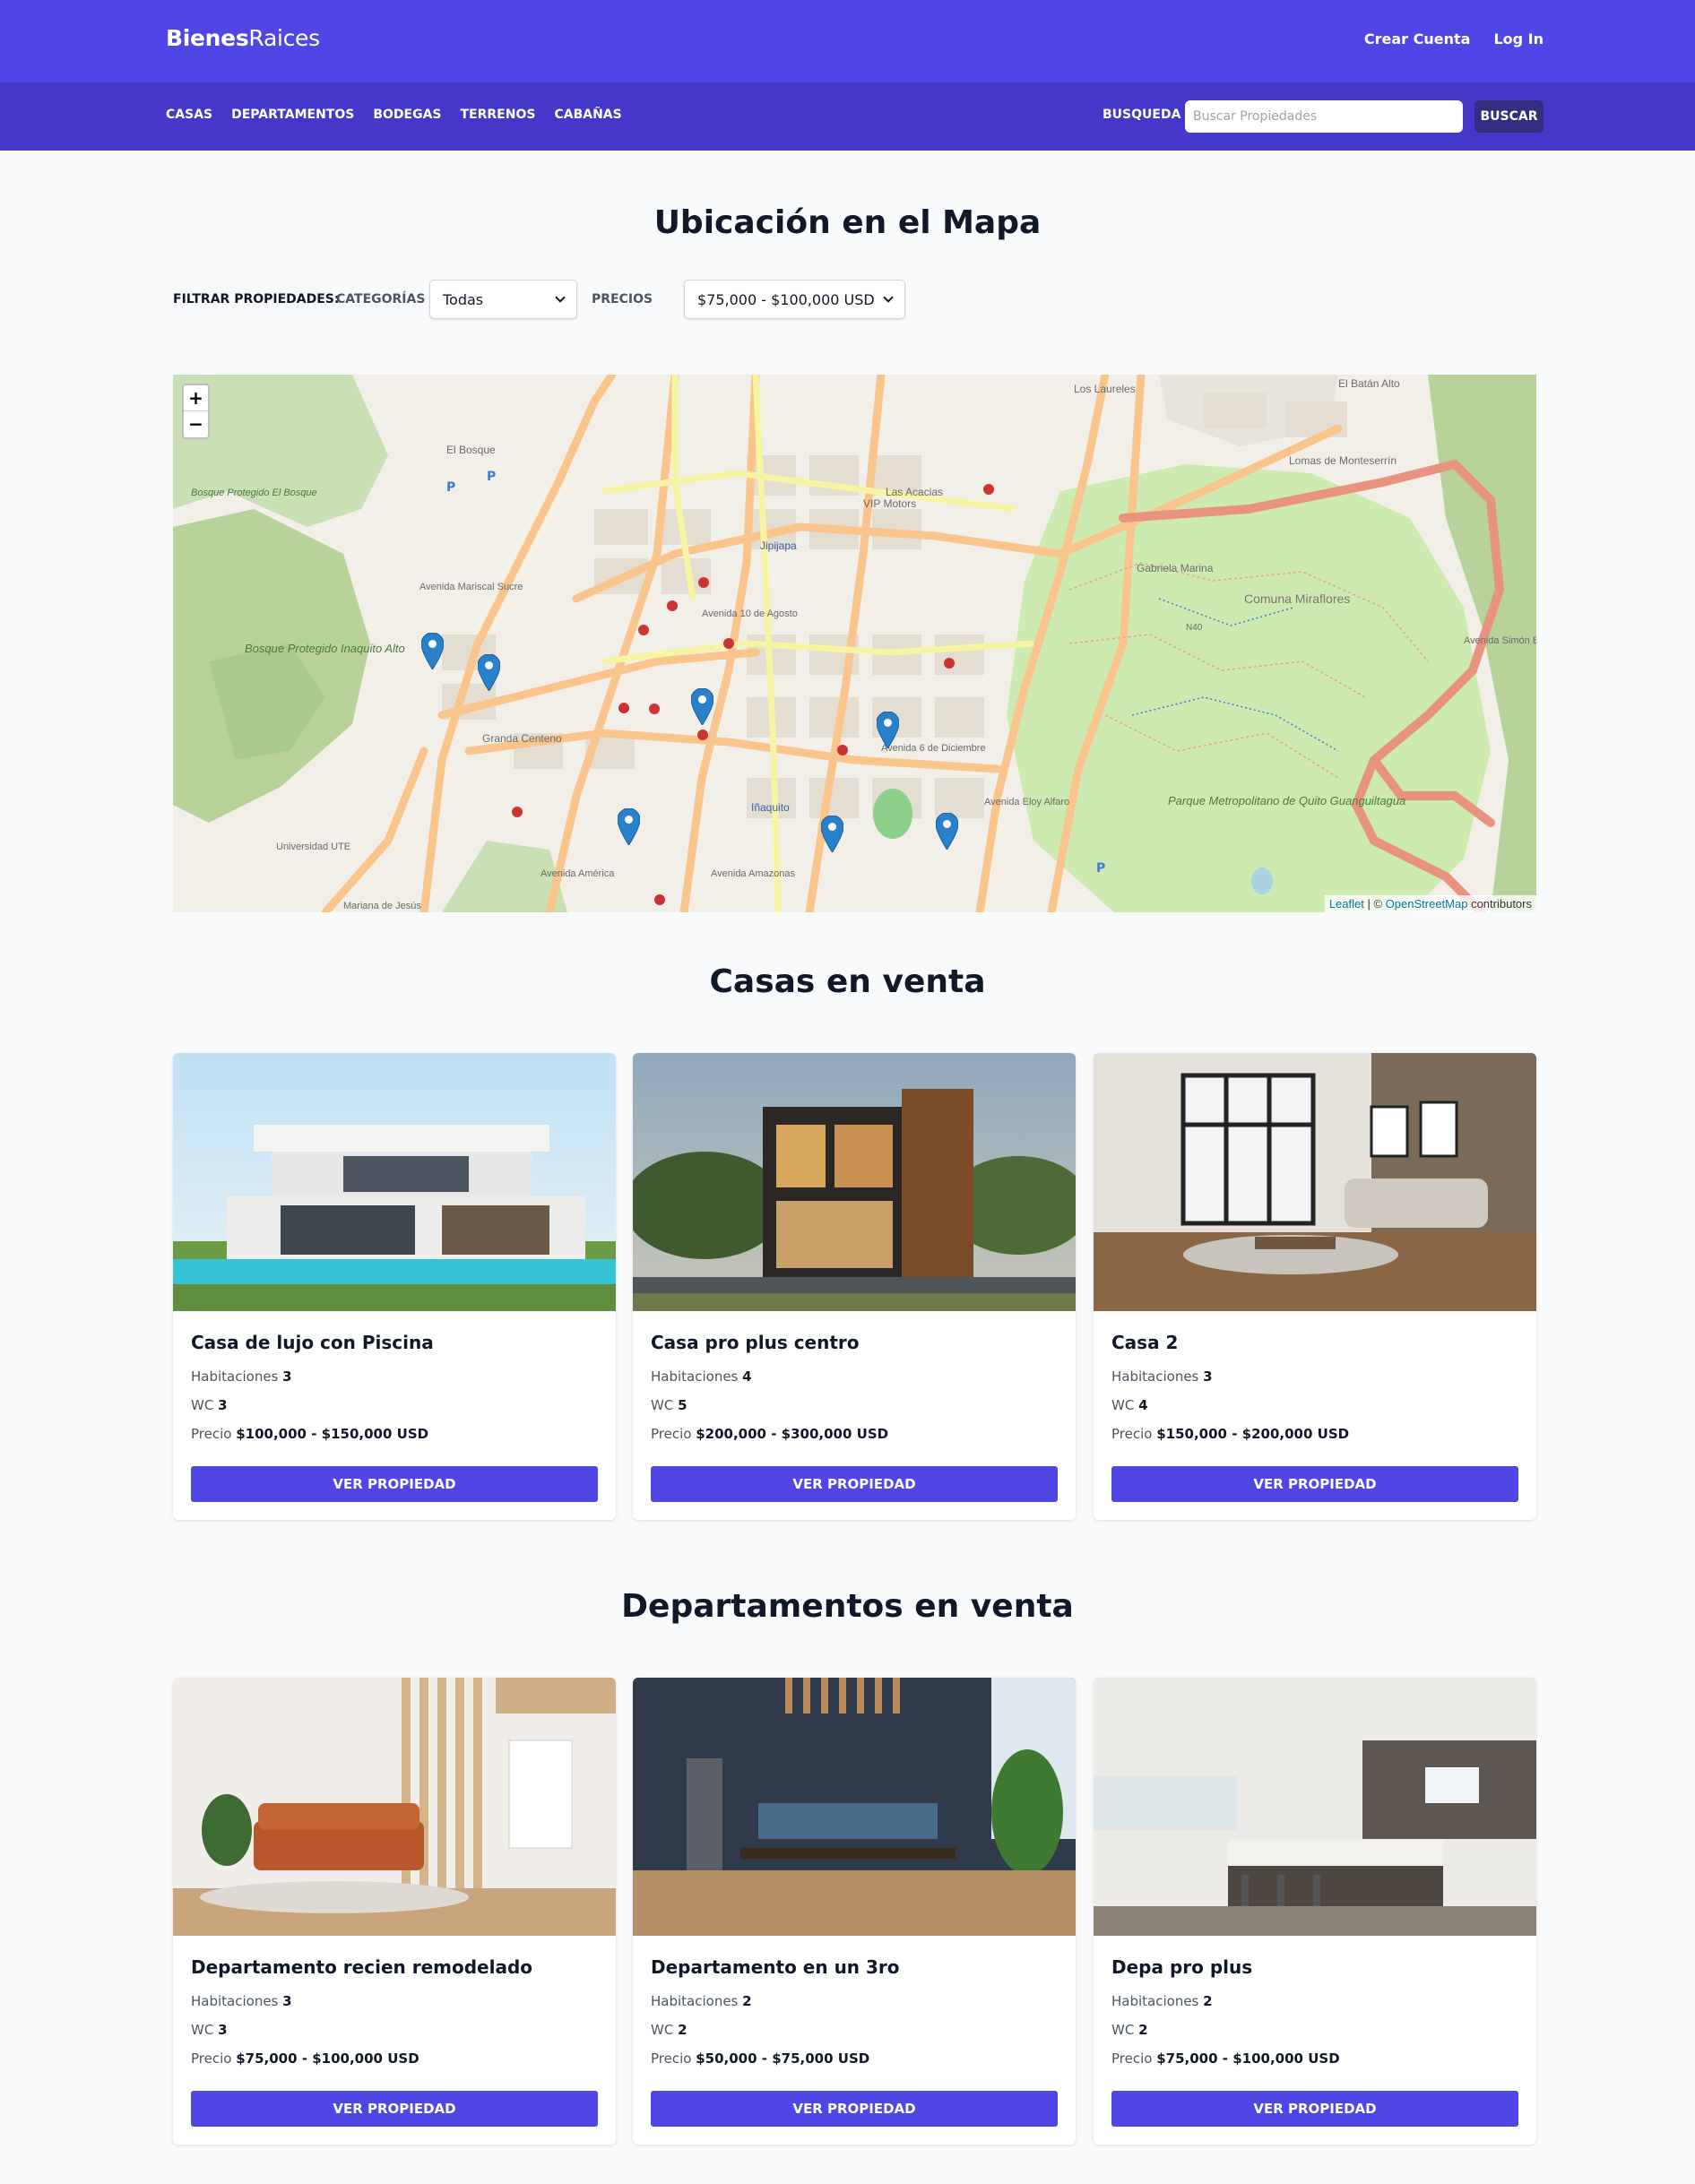  What do you see at coordinates (914, 492) in the screenshot?
I see `svg-text: Las Acacias` at bounding box center [914, 492].